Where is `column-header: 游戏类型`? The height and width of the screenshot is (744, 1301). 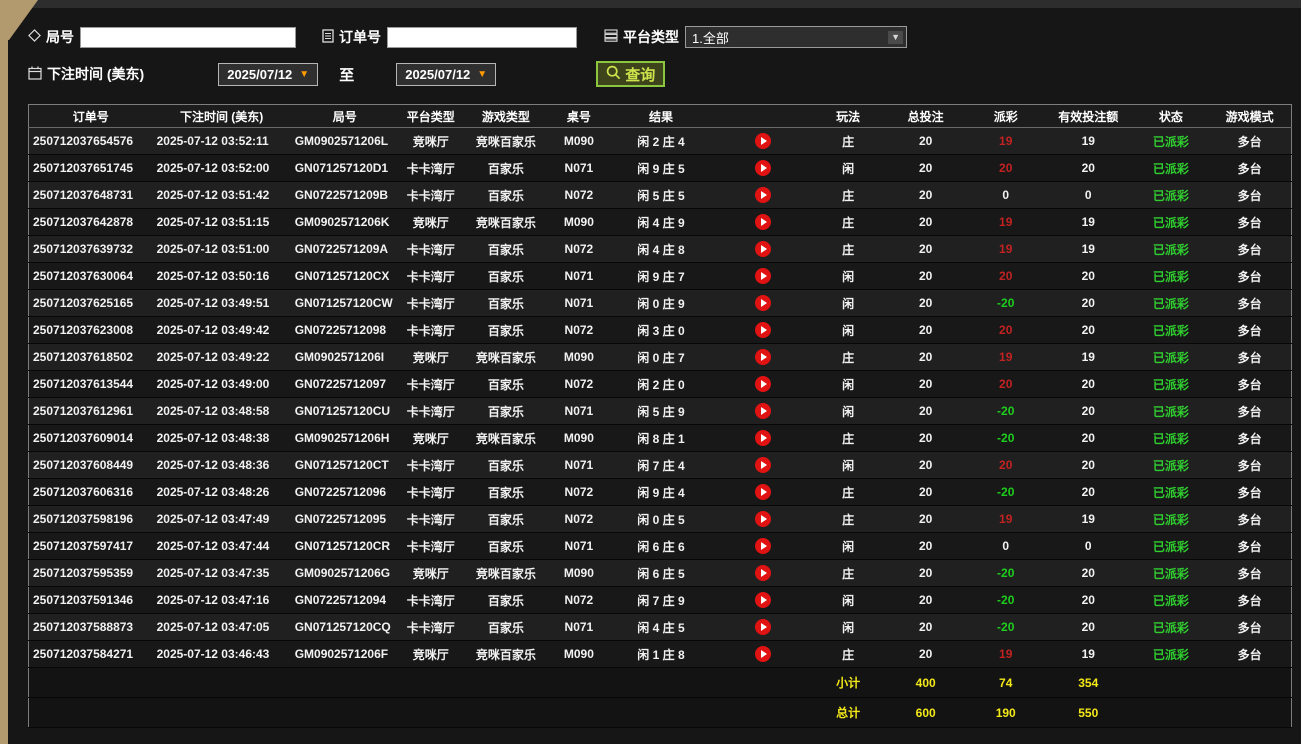 column-header: 游戏类型 is located at coordinates (505, 116).